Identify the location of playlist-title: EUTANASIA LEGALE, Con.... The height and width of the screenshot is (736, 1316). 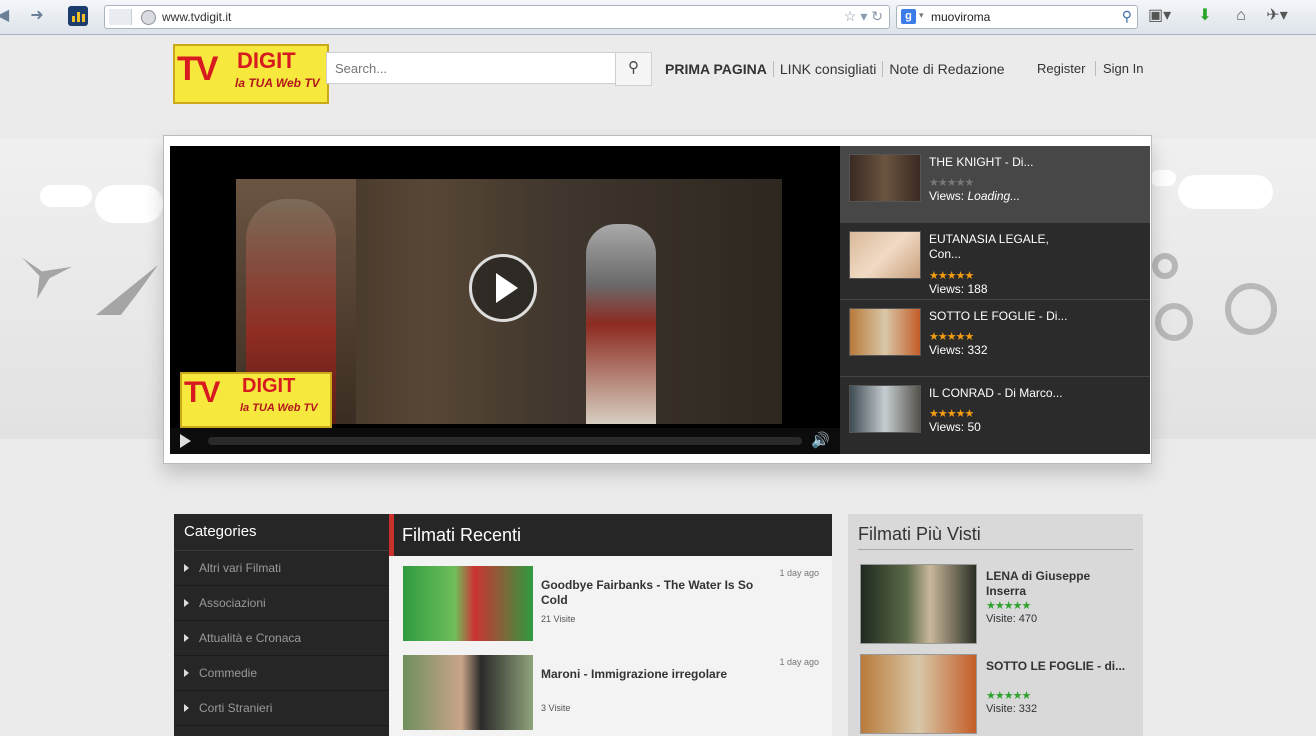
(989, 246).